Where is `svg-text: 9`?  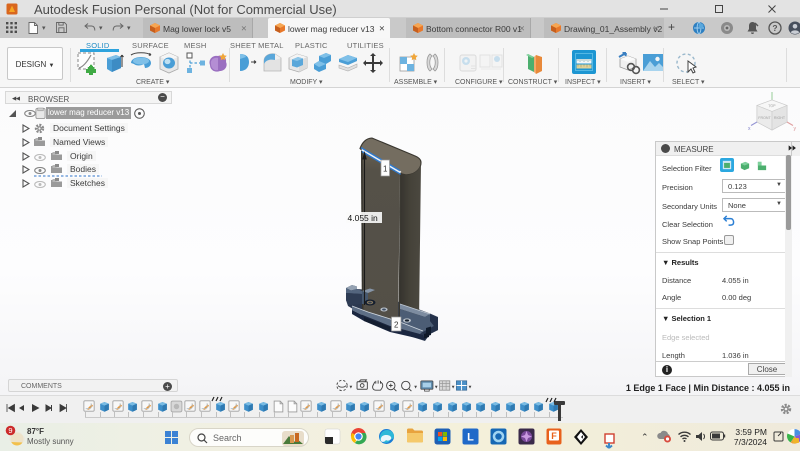 svg-text: 9 is located at coordinates (10, 430).